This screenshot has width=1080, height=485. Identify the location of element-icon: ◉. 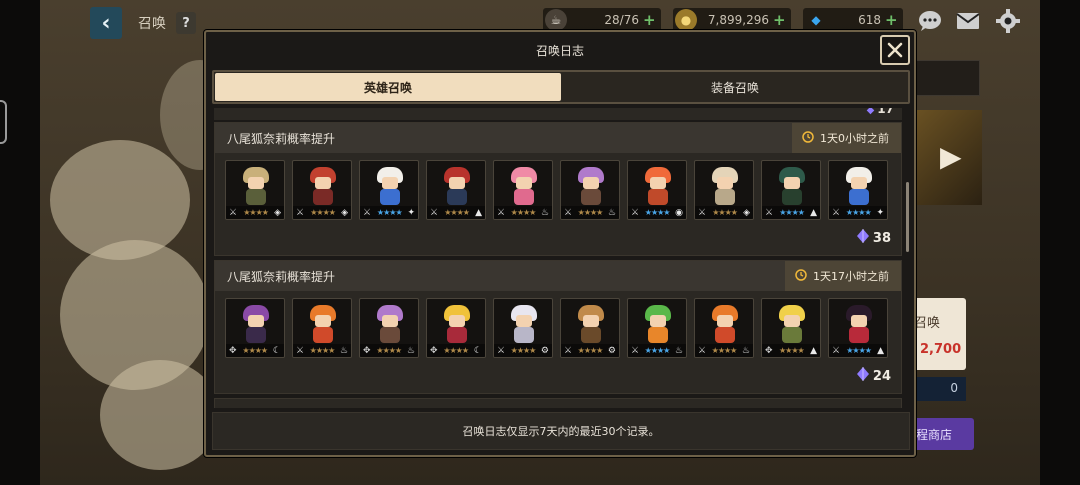
(679, 212).